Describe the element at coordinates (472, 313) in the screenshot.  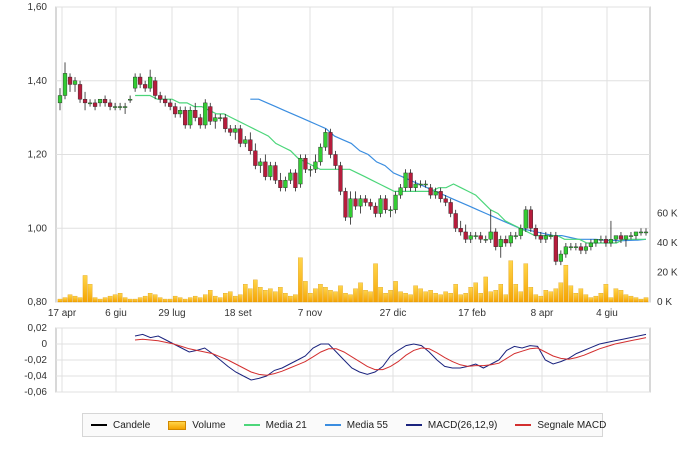
I see `x-tick-label: 17 feb` at that location.